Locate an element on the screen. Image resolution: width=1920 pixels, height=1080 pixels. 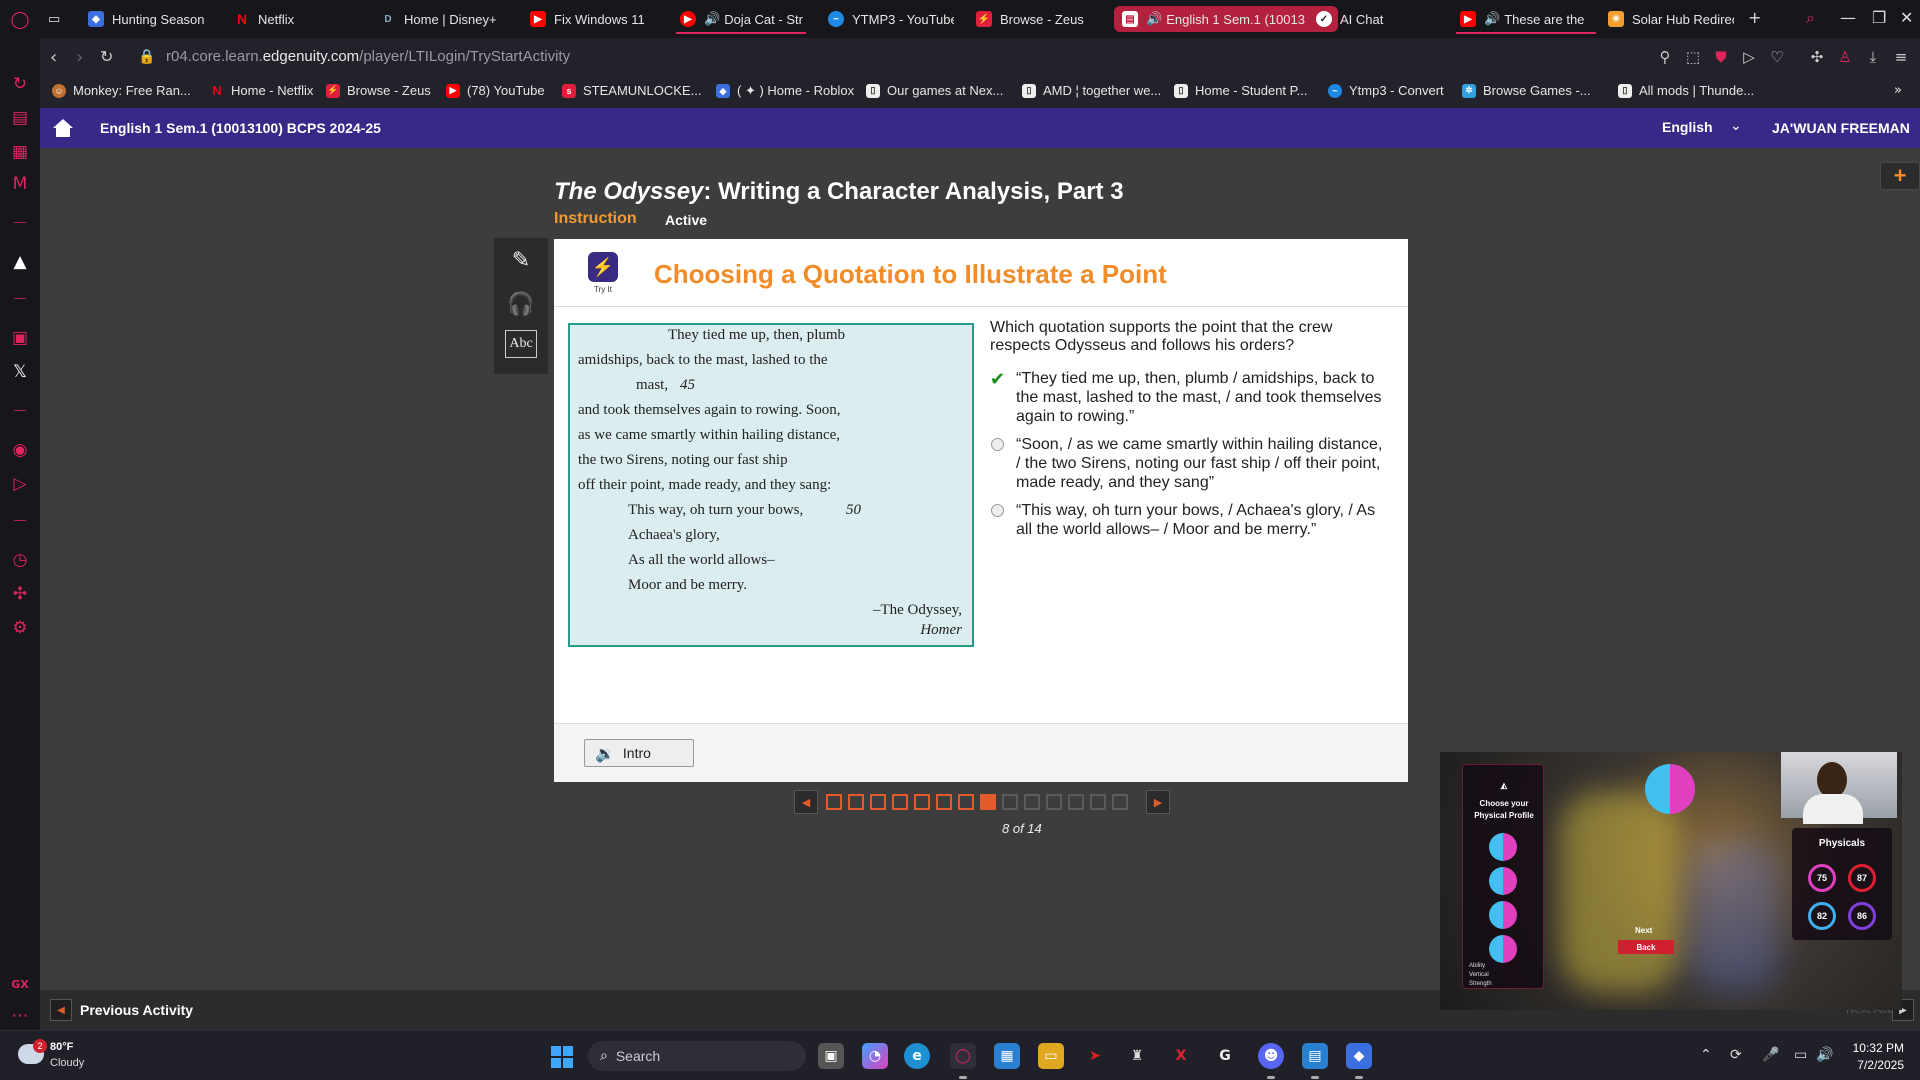
volume-icon: 🔊 is located at coordinates (1824, 1055).